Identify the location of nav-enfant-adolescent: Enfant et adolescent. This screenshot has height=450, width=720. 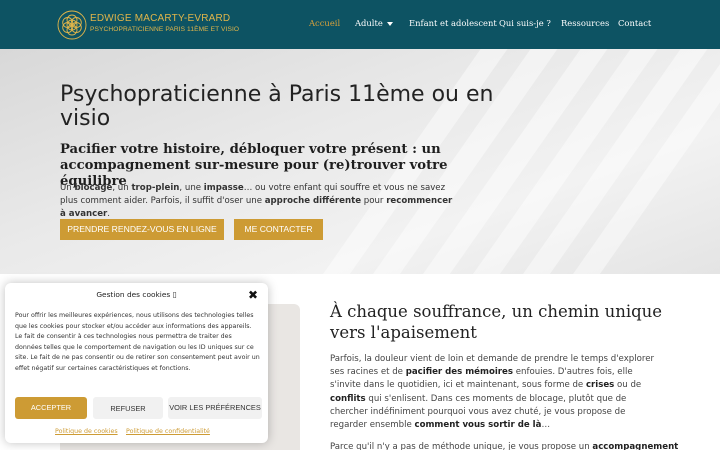
(453, 23).